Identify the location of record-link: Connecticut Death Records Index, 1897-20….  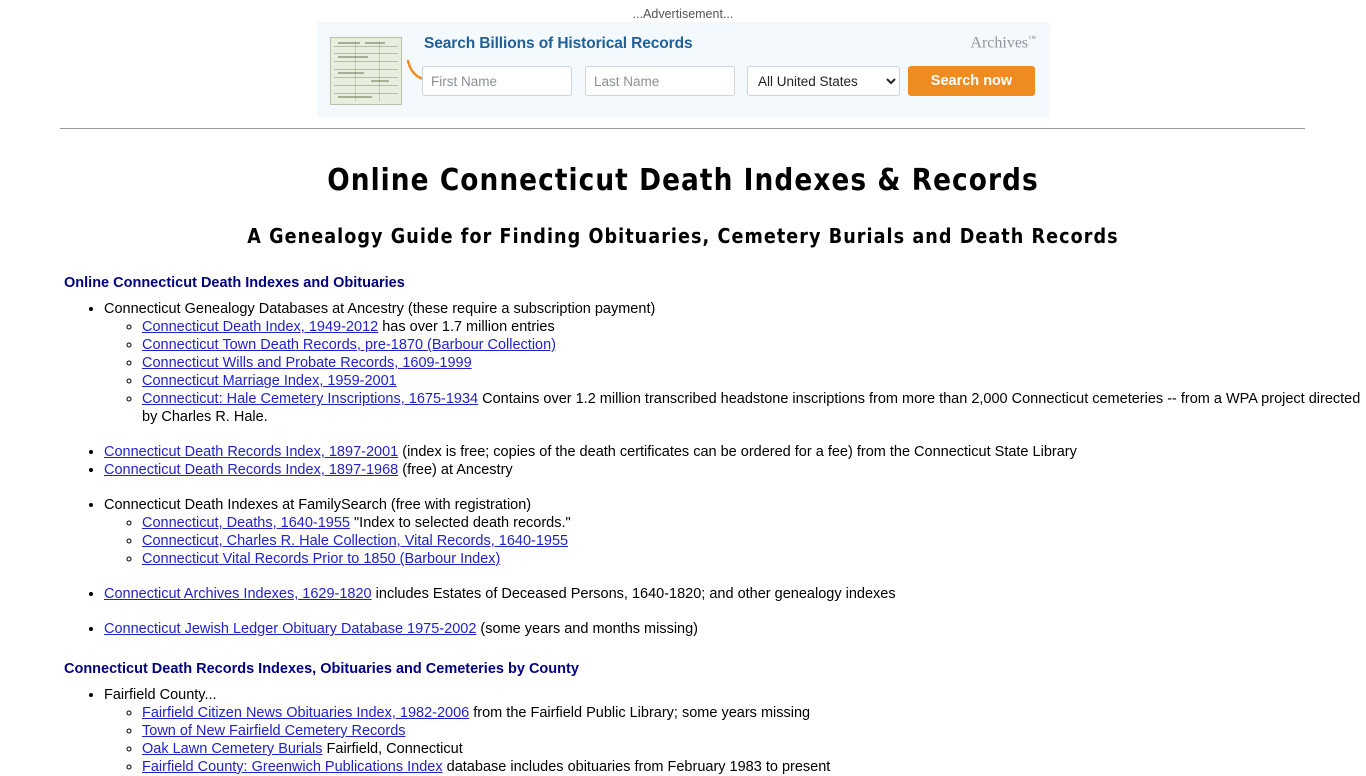
(251, 452).